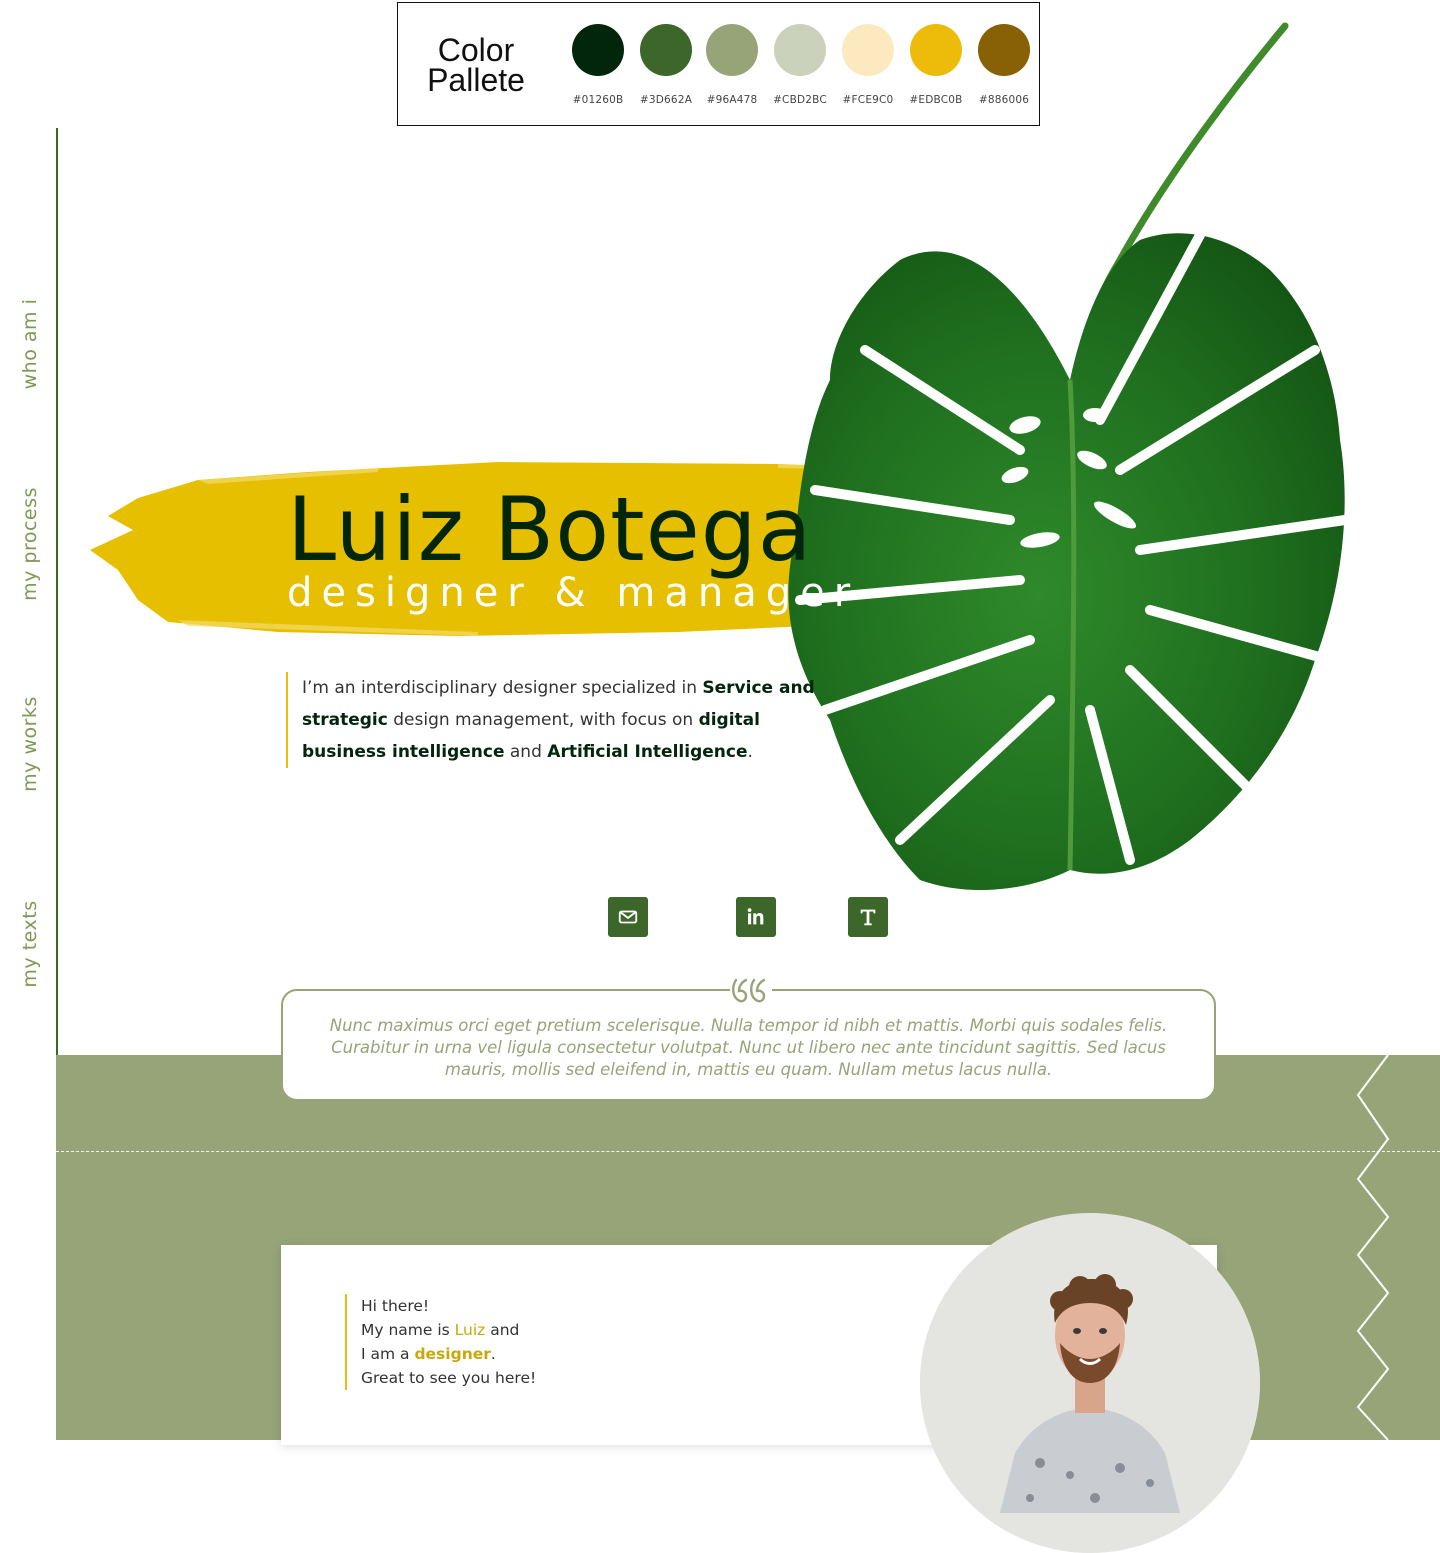  Describe the element at coordinates (526, 752) in the screenshot. I see `intro-text: and` at that location.